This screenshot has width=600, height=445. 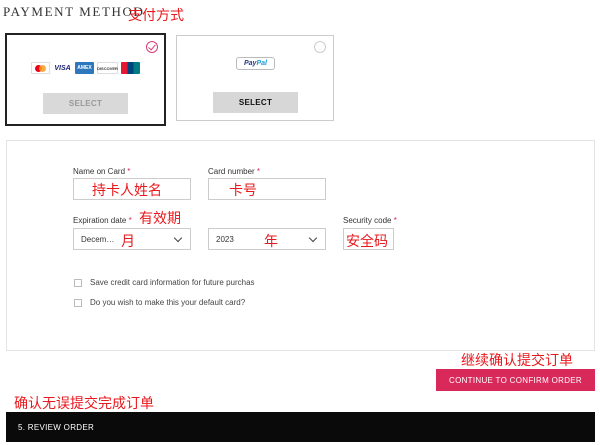 What do you see at coordinates (84, 404) in the screenshot?
I see `annotation-review: 确认无误提交完成订单` at bounding box center [84, 404].